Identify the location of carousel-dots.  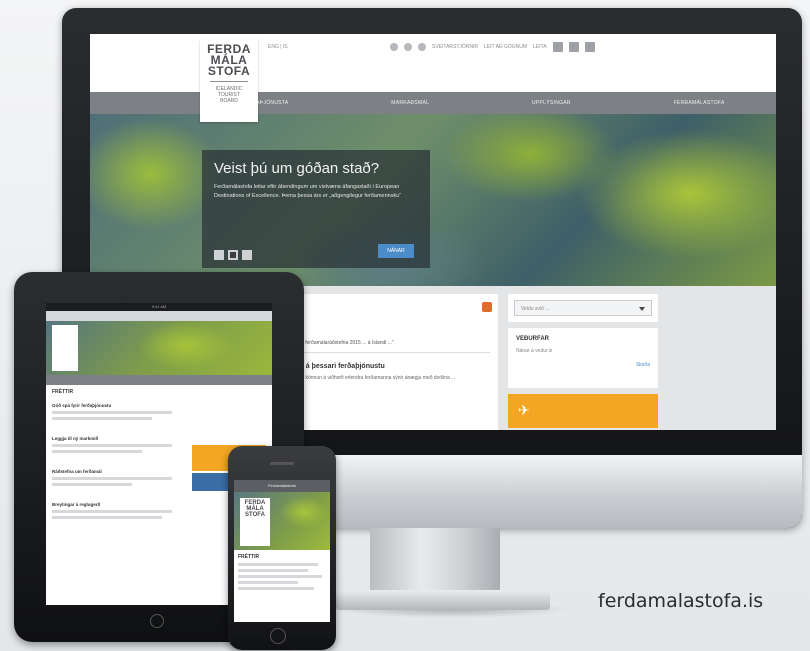
(233, 255).